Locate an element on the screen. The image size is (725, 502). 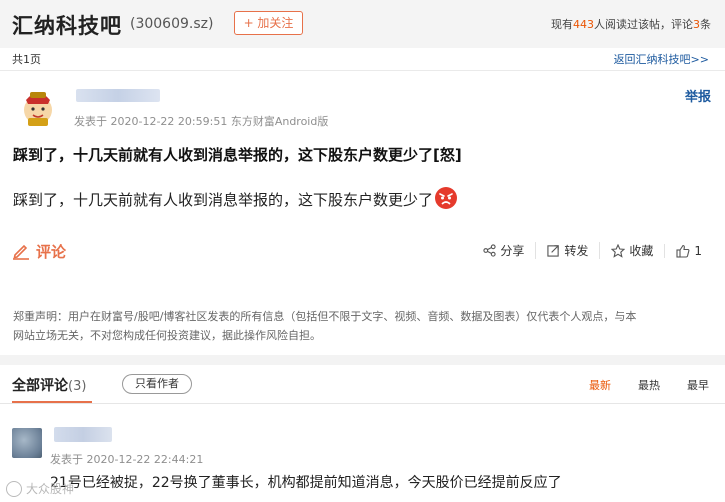
like-count: 1 is located at coordinates (698, 250).